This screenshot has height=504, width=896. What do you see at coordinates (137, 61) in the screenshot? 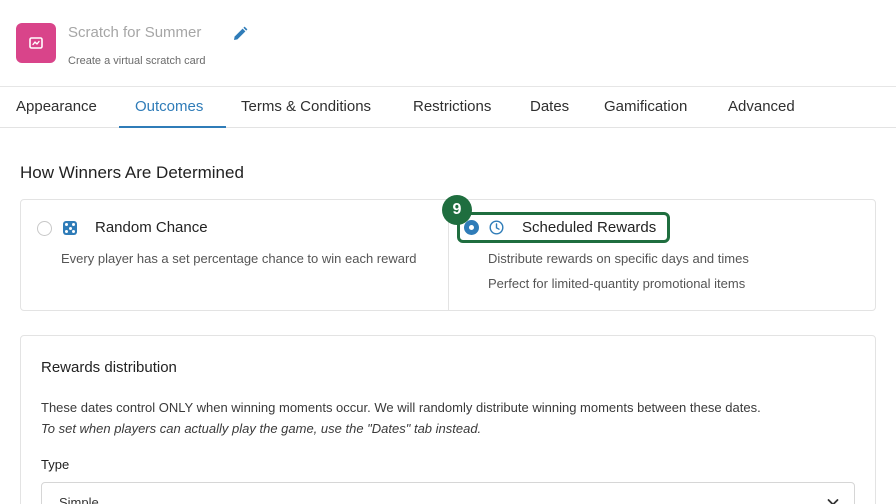
I see `campaign-subtitle: Create a virtual scratch card` at bounding box center [137, 61].